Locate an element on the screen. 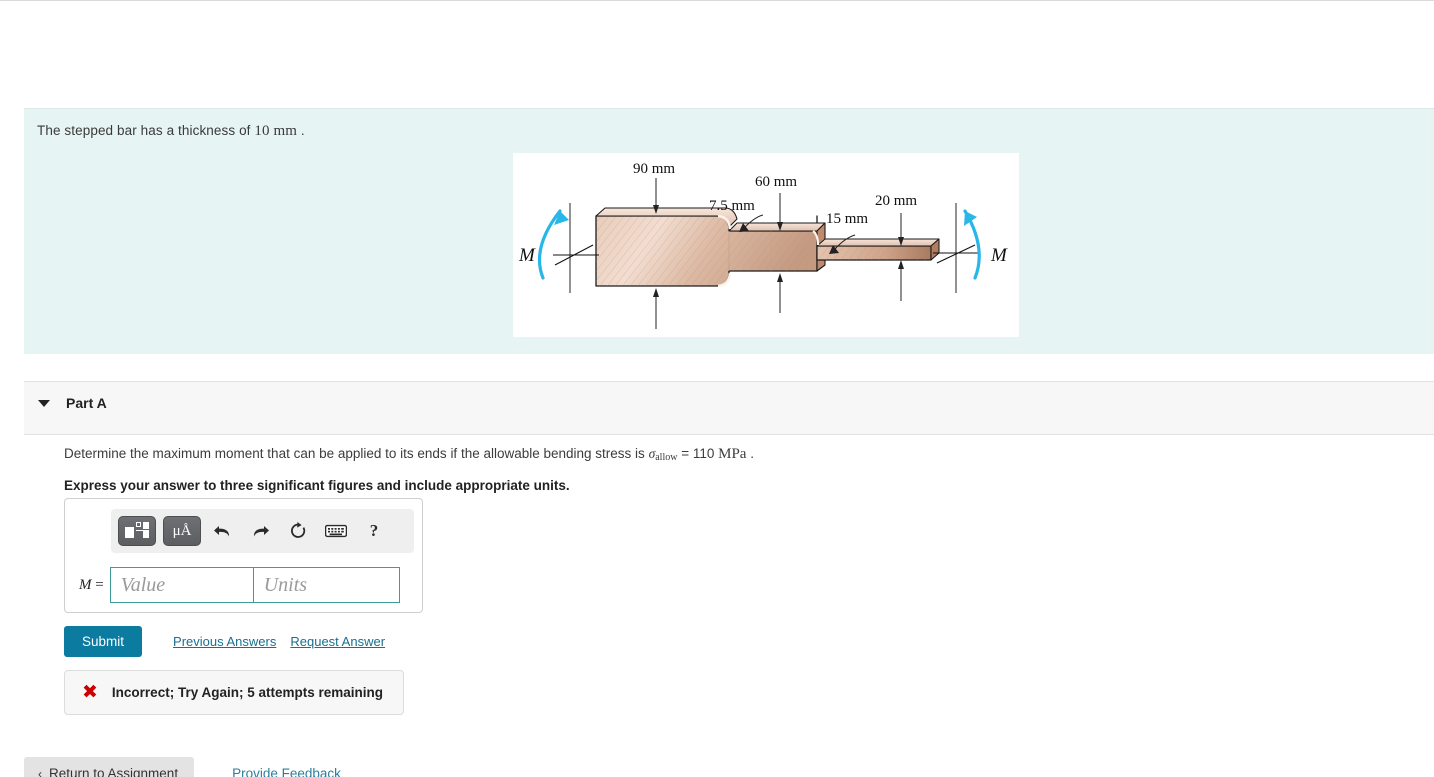 The image size is (1434, 777). footer-bar: ‹ Return to Assignment Provide Feedback is located at coordinates (182, 767).